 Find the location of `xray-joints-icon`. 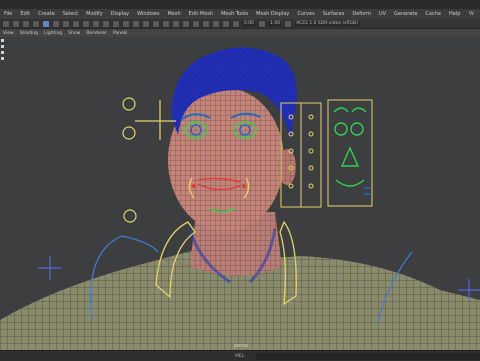

xray-joints-icon is located at coordinates (156, 23).